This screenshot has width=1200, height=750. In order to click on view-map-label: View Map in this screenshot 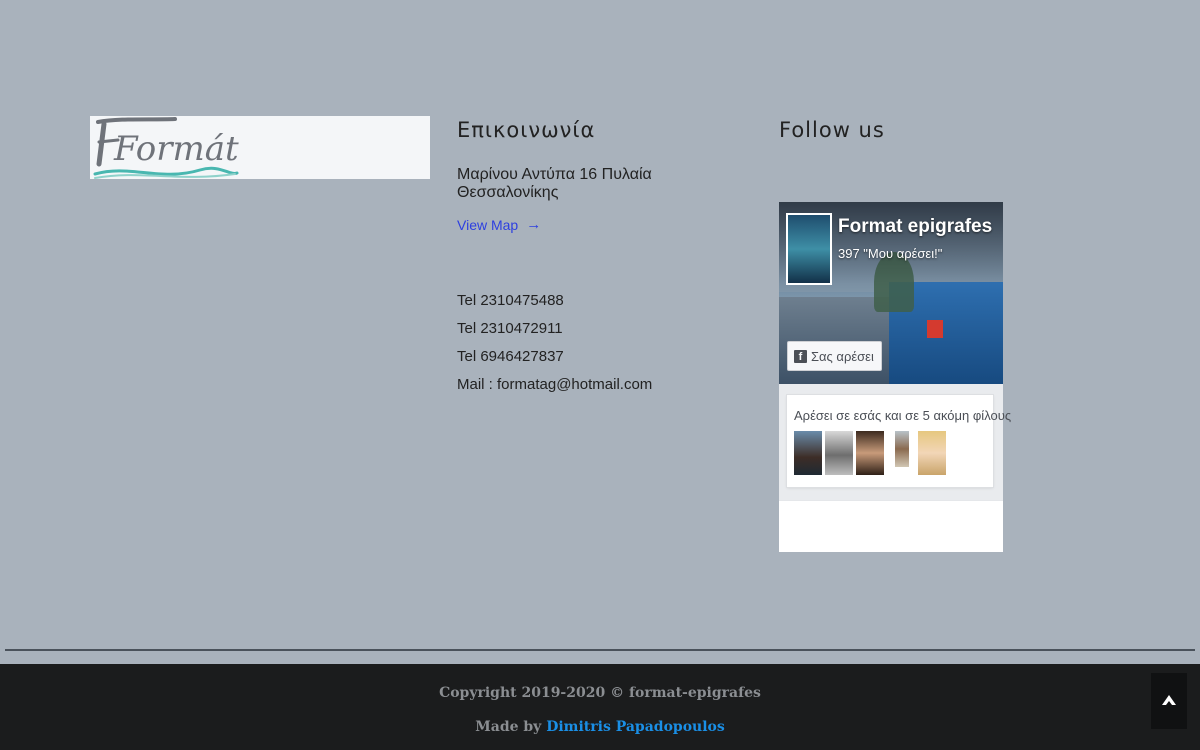, I will do `click(488, 224)`.